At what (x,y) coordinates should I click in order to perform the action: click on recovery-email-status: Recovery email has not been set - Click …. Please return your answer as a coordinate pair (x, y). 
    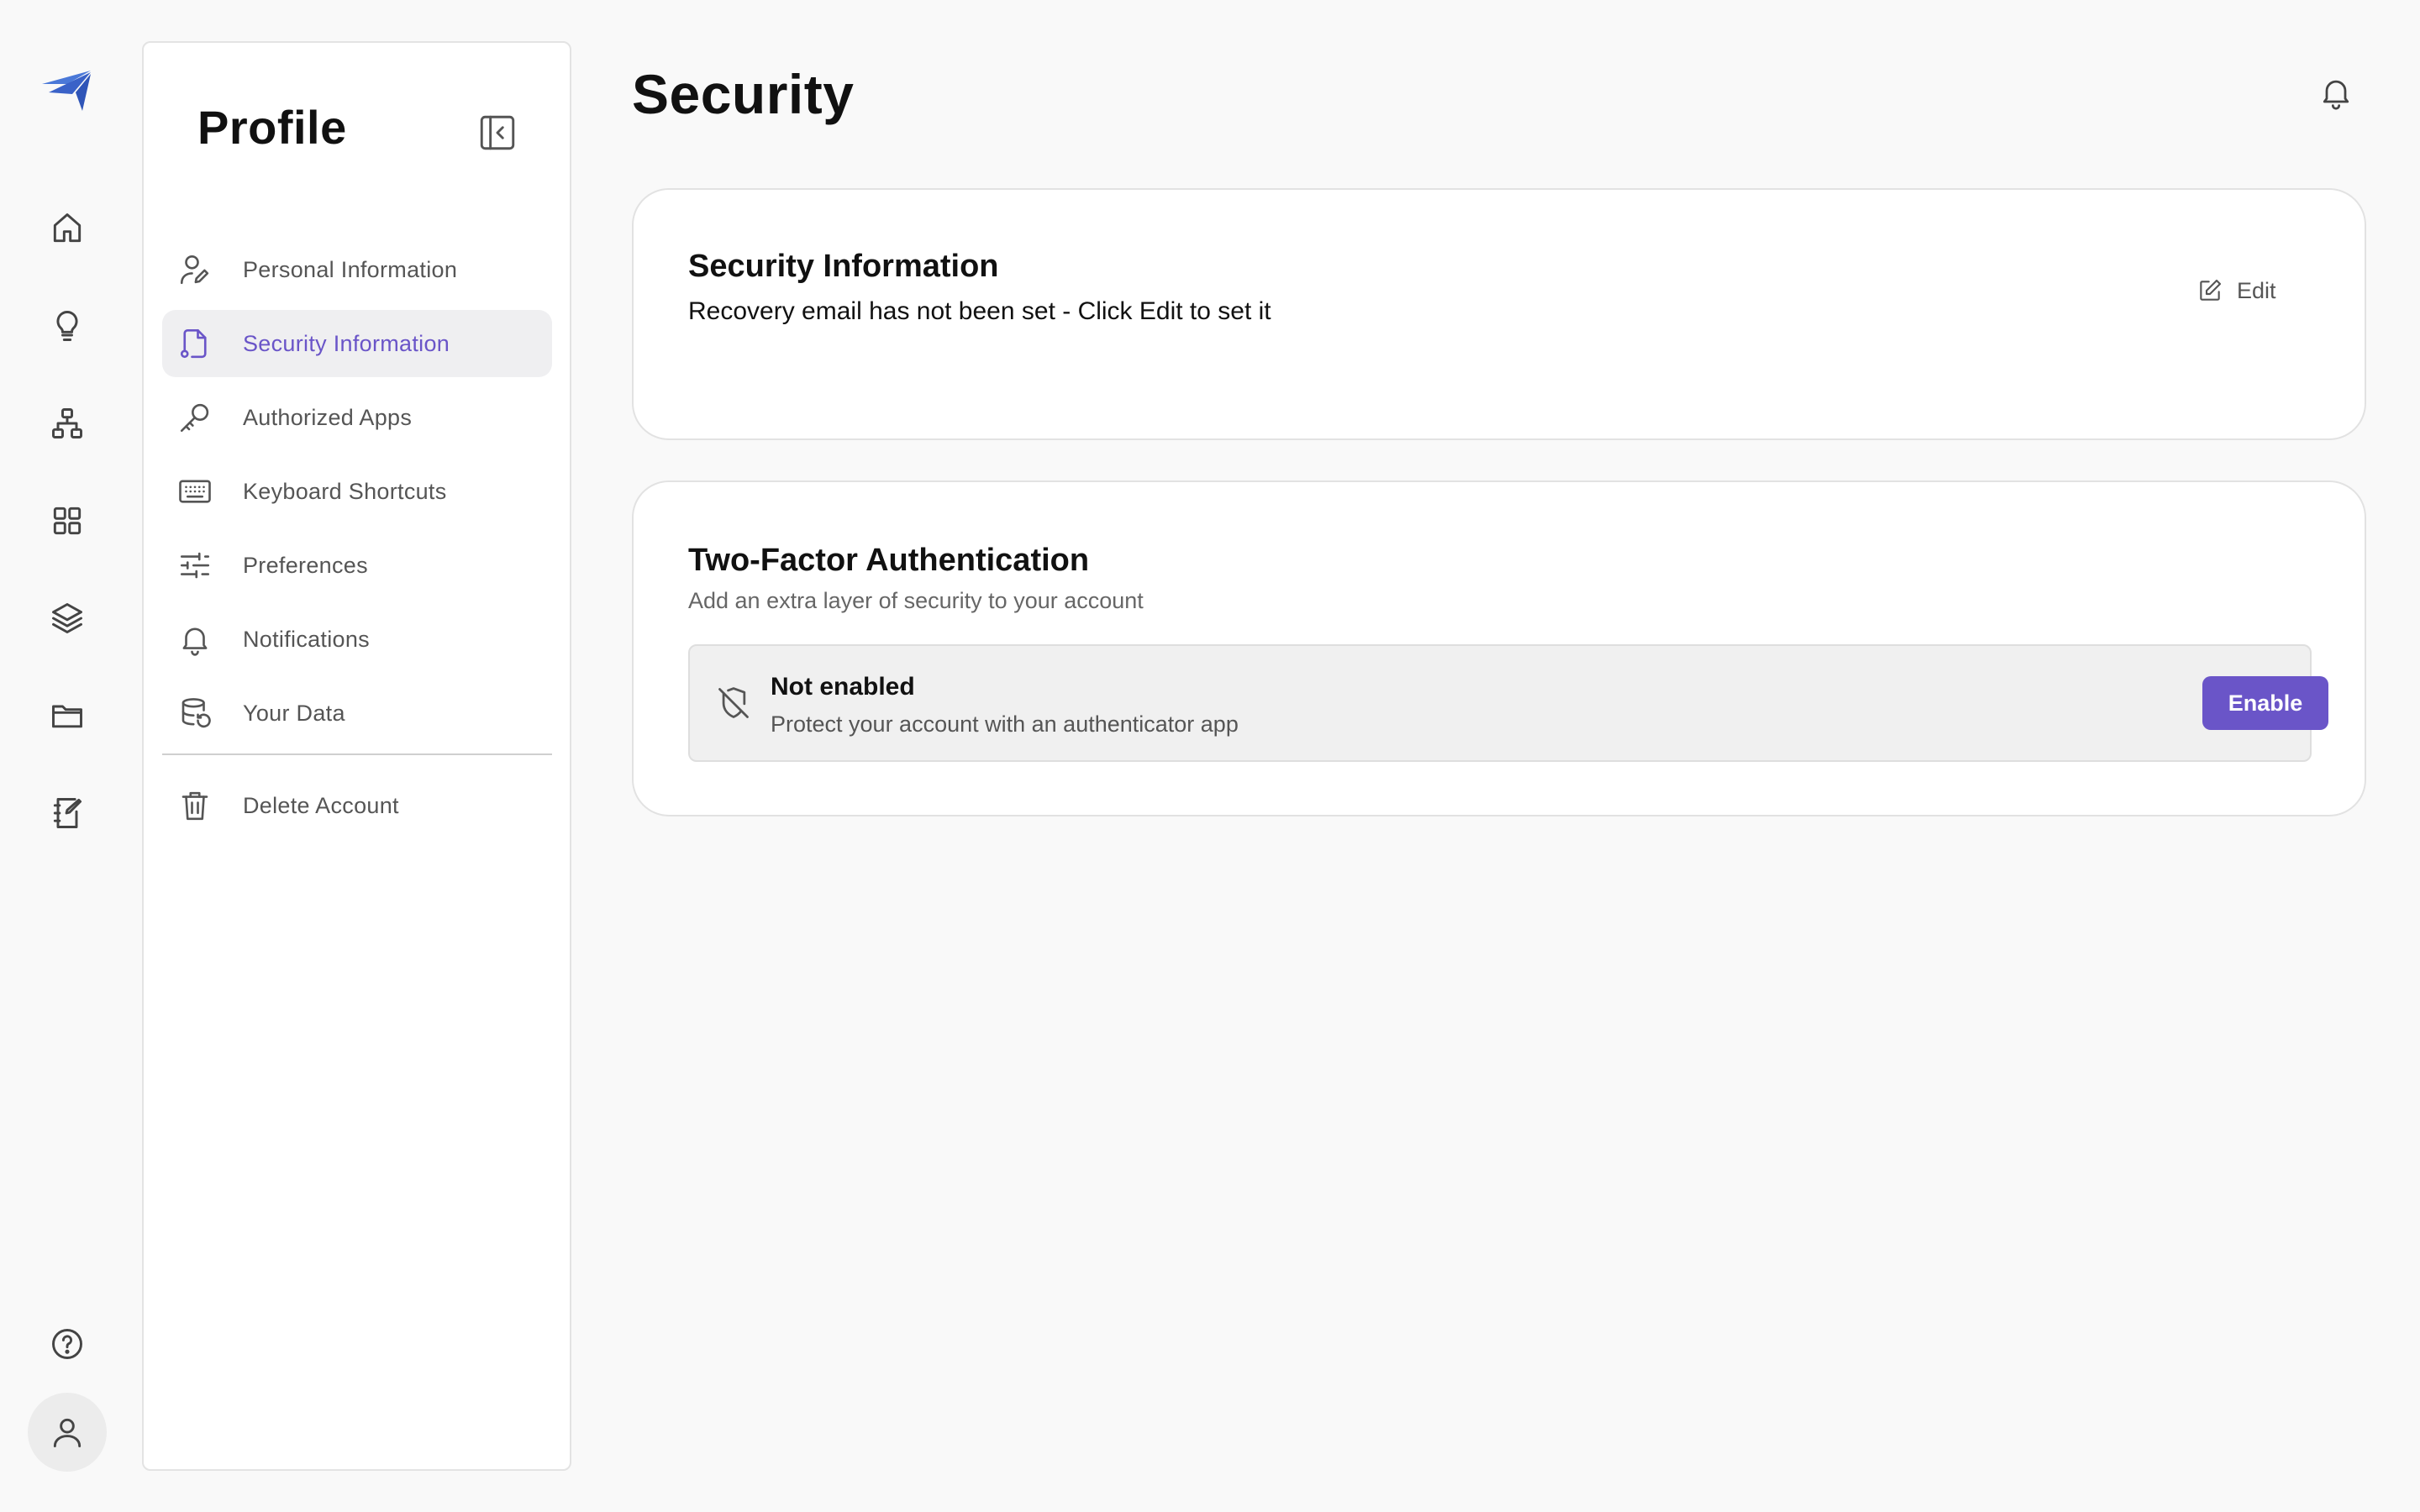
    Looking at the image, I should click on (980, 311).